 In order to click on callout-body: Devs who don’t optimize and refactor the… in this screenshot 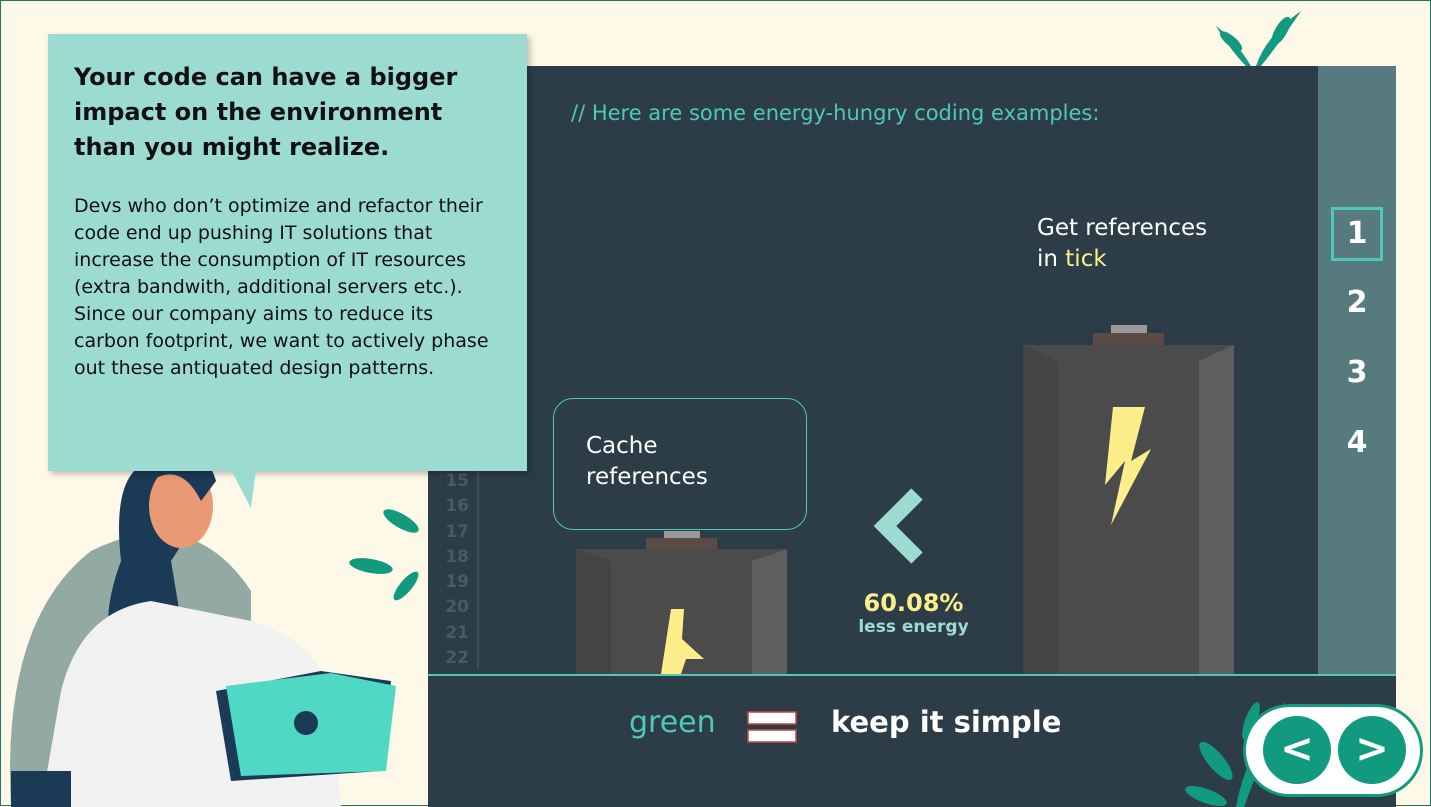, I will do `click(281, 287)`.